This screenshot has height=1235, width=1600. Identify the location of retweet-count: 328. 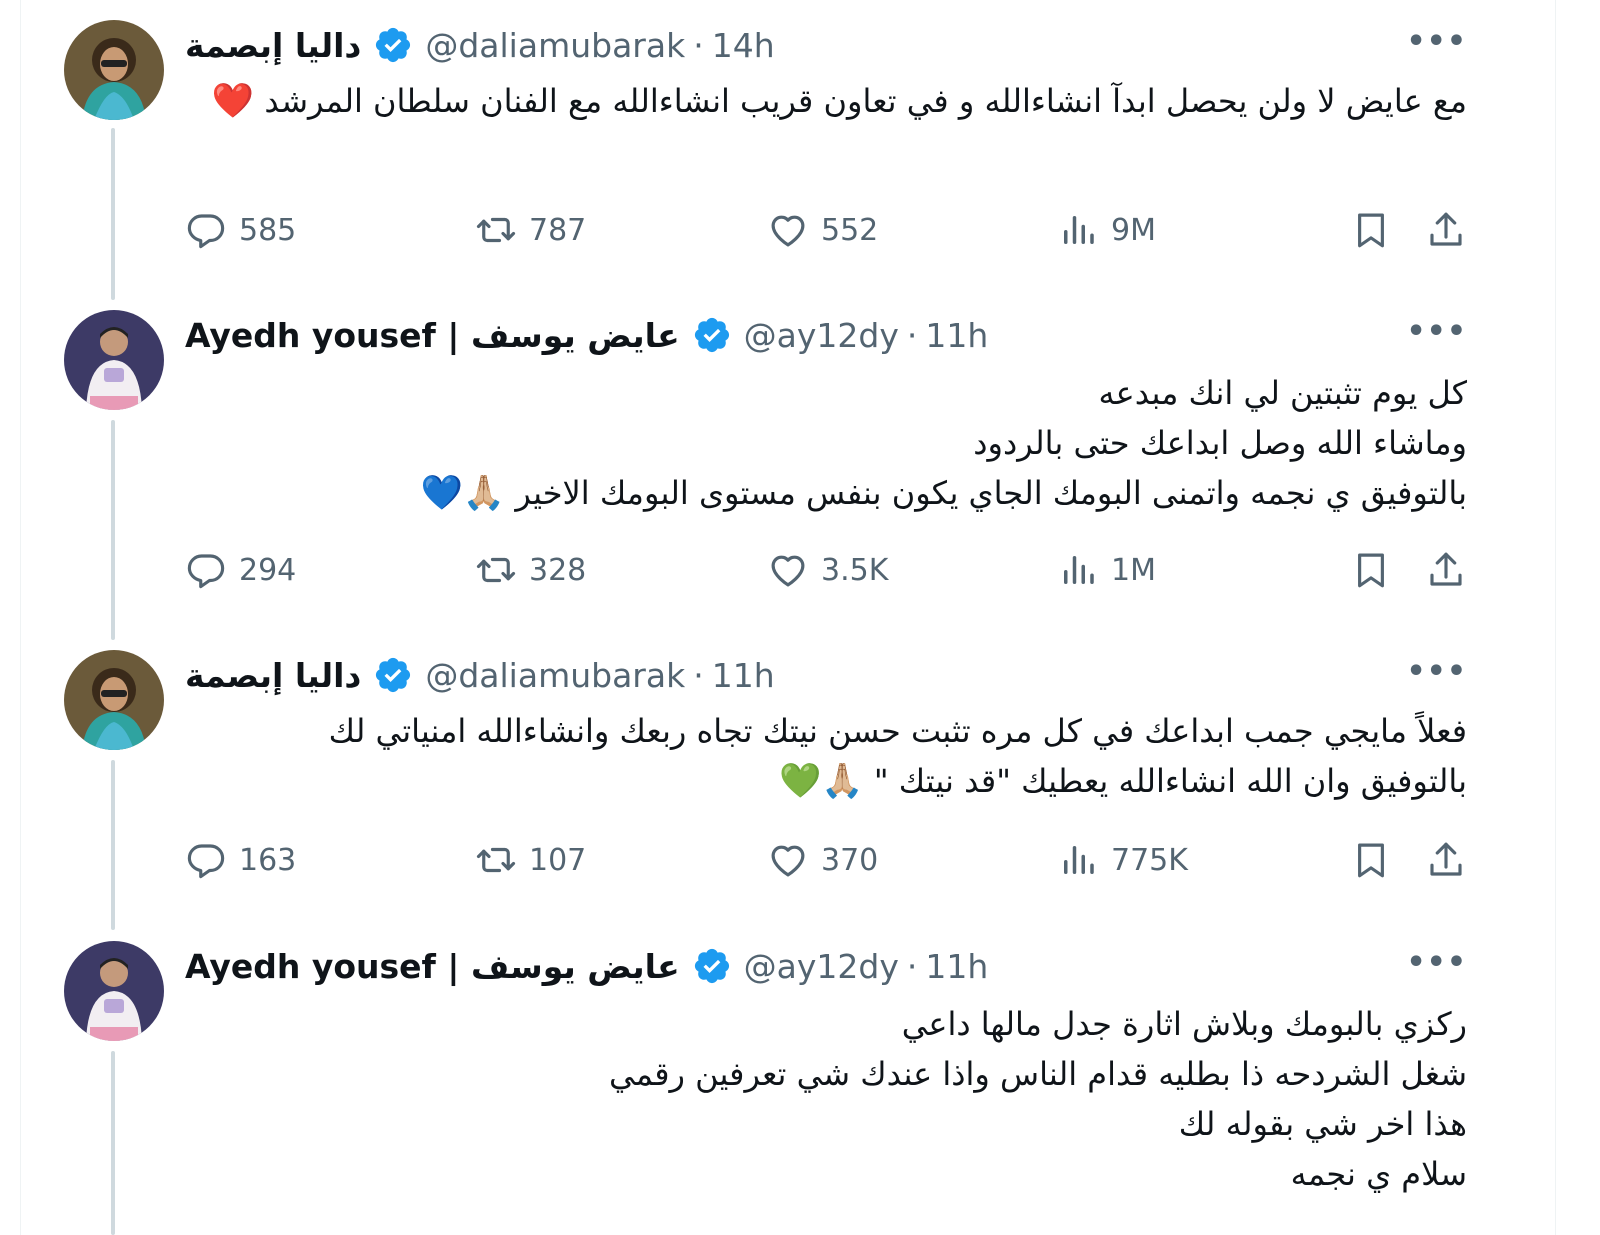
(558, 570).